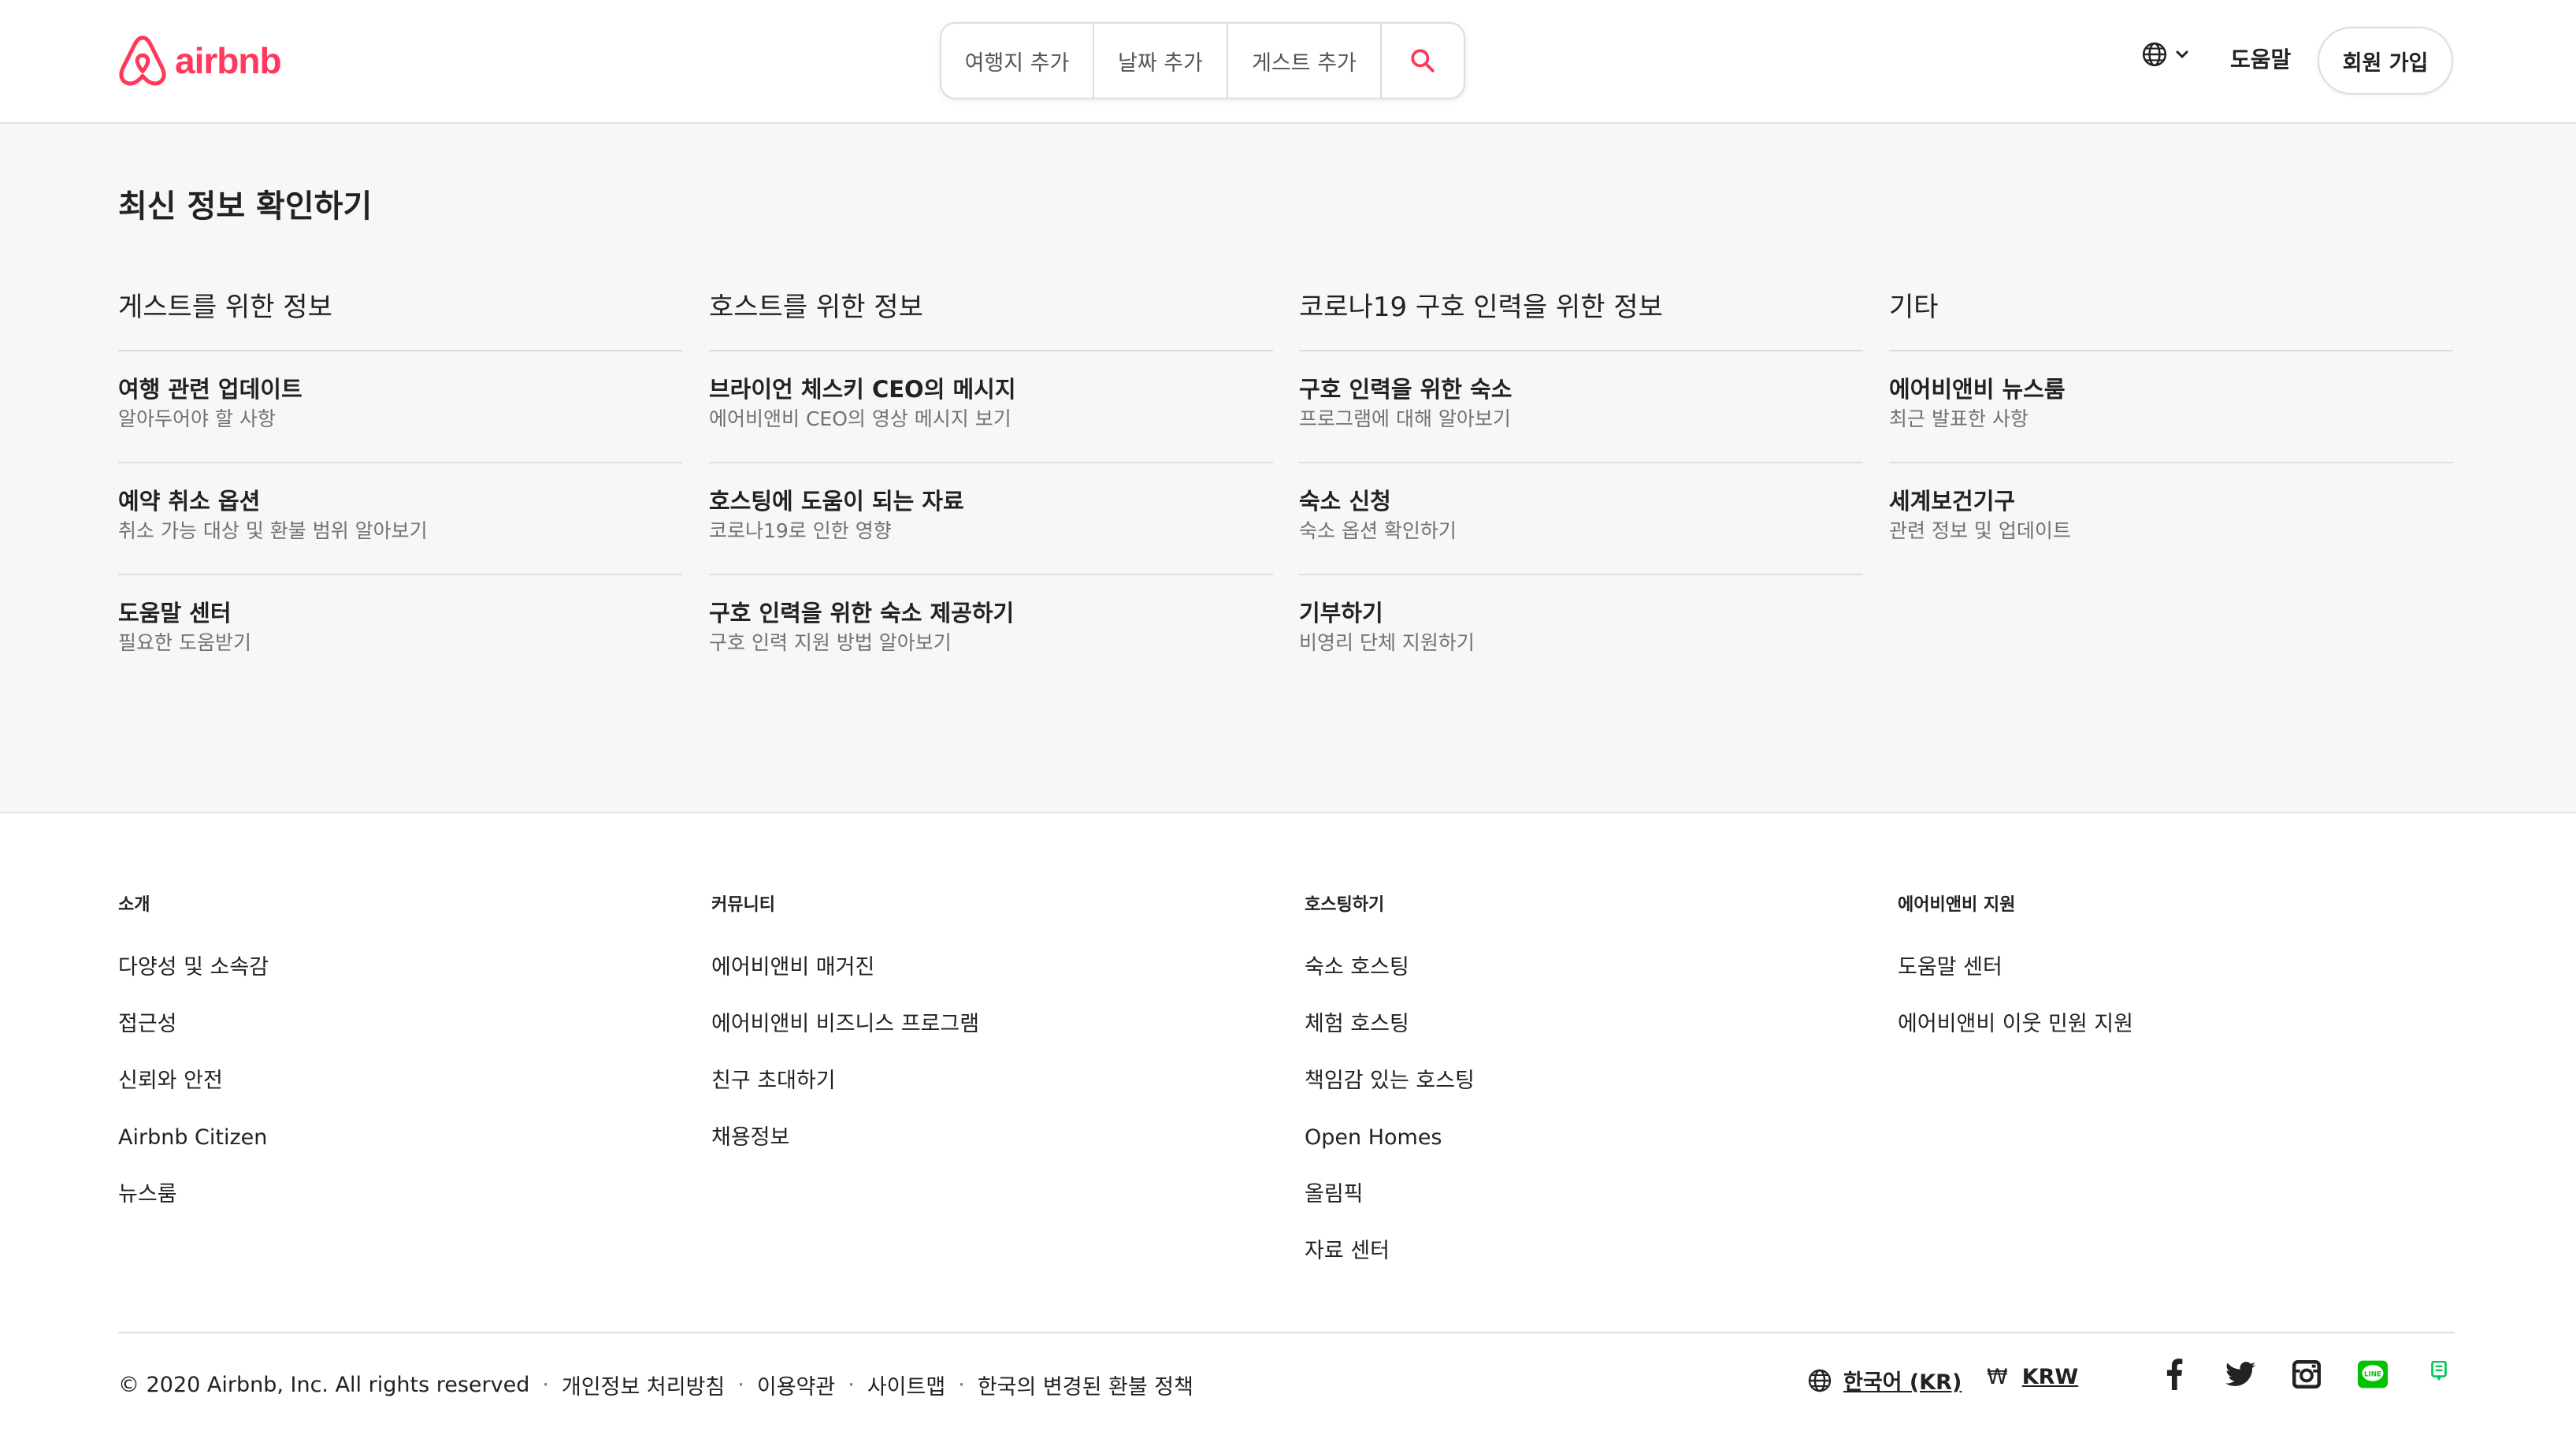  I want to click on sitemap-link: 사이트맵, so click(906, 1385).